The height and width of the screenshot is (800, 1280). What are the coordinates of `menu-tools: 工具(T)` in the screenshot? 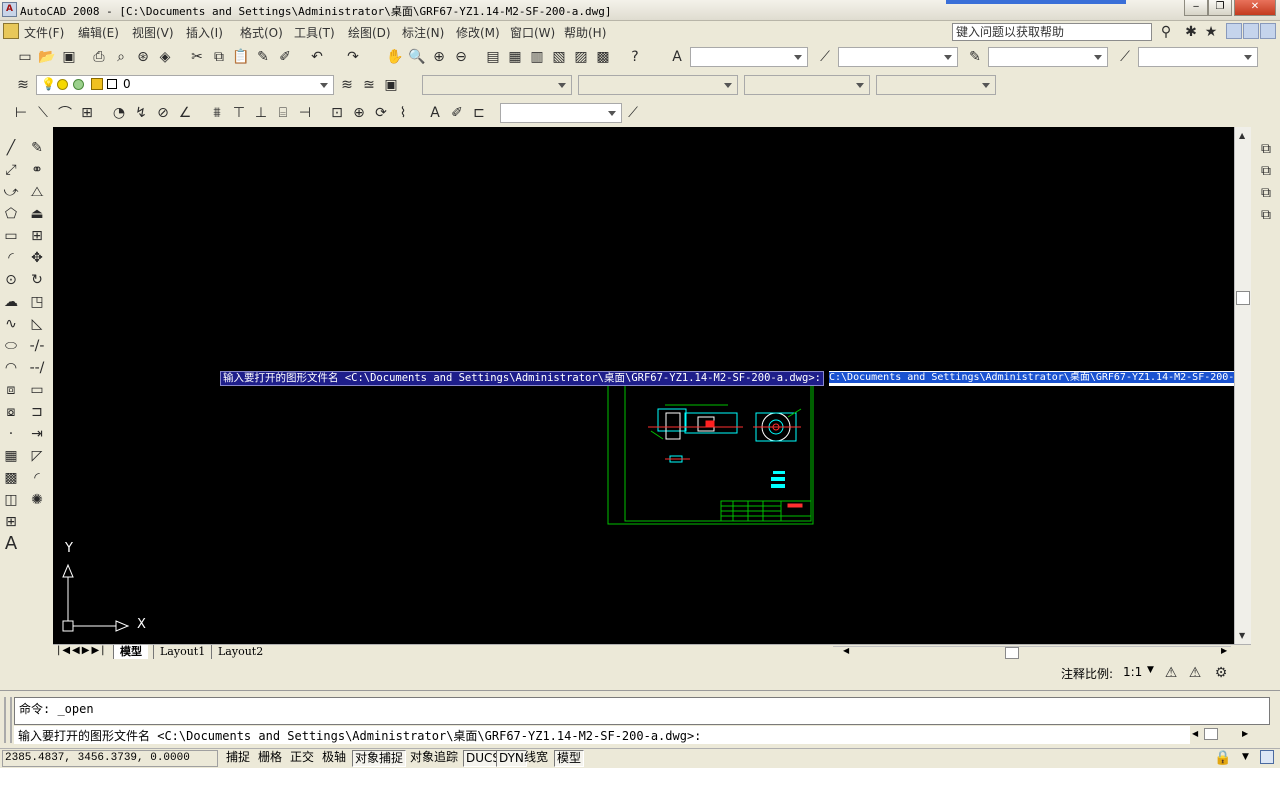 It's located at (314, 32).